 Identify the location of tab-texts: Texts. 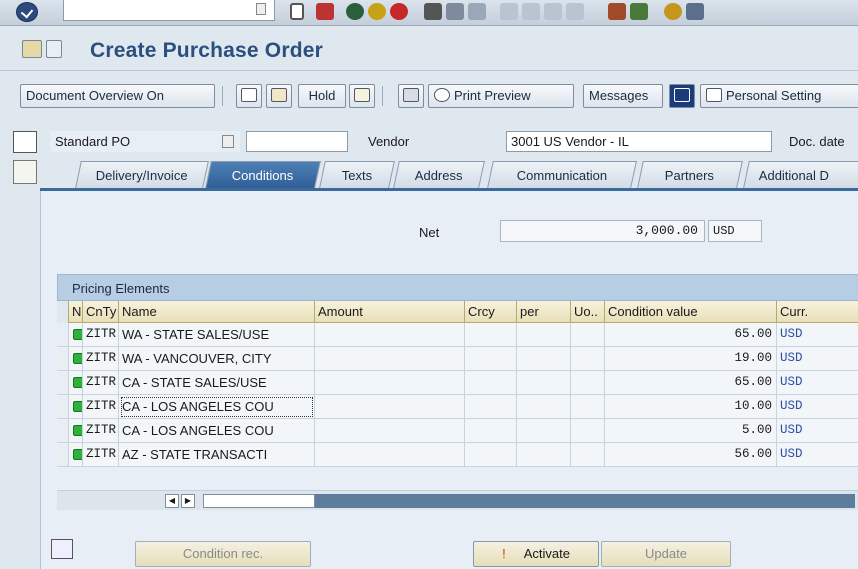
(357, 174).